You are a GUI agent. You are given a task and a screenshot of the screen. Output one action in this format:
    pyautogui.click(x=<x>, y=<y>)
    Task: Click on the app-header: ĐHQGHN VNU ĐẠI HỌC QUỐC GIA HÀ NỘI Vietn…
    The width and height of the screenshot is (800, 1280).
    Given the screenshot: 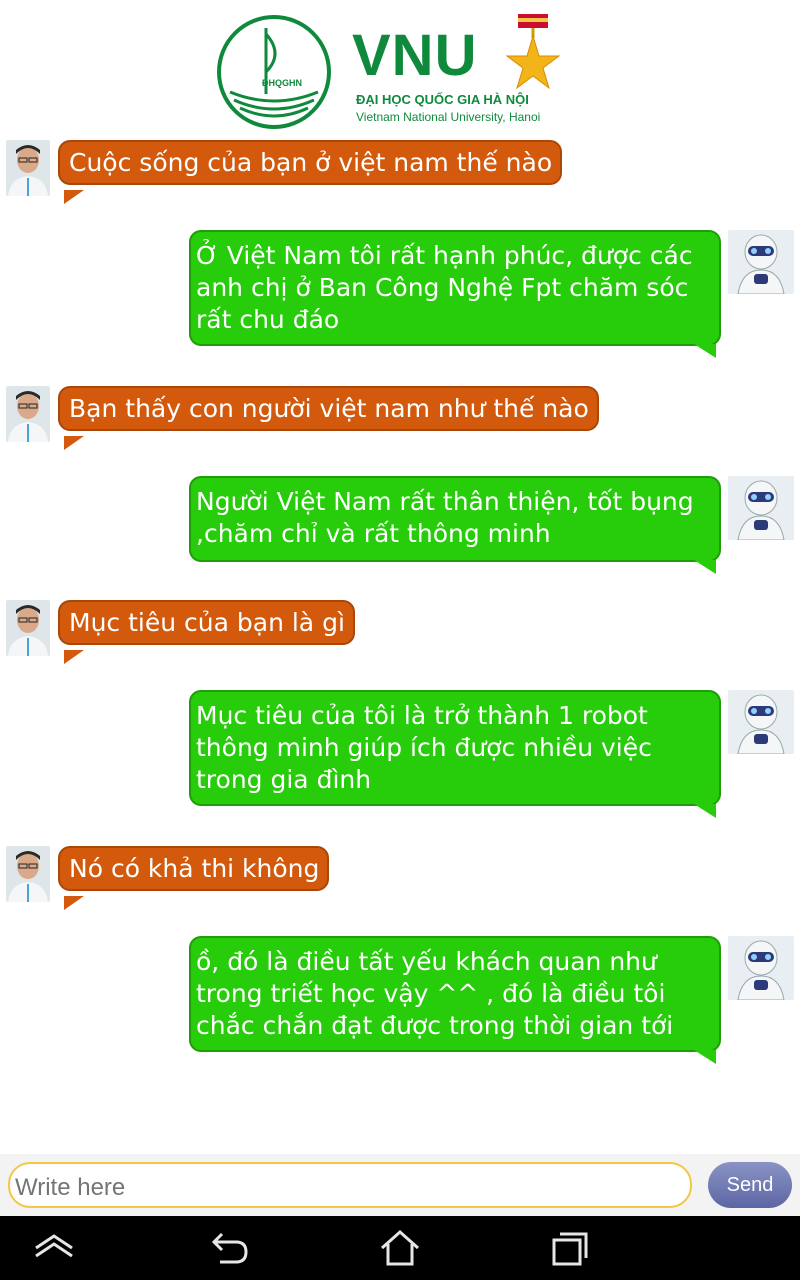 What is the action you would take?
    pyautogui.click(x=400, y=66)
    